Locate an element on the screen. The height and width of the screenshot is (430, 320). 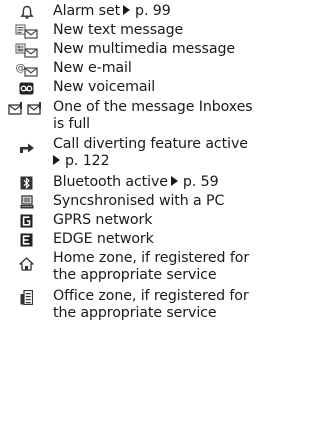
home-zone-icon is located at coordinates (26, 264).